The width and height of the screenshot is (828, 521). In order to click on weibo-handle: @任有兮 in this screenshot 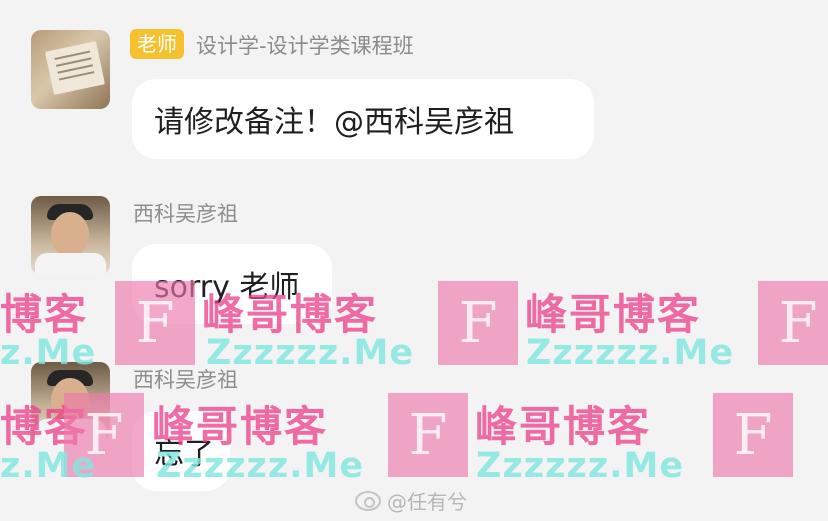, I will do `click(427, 502)`.